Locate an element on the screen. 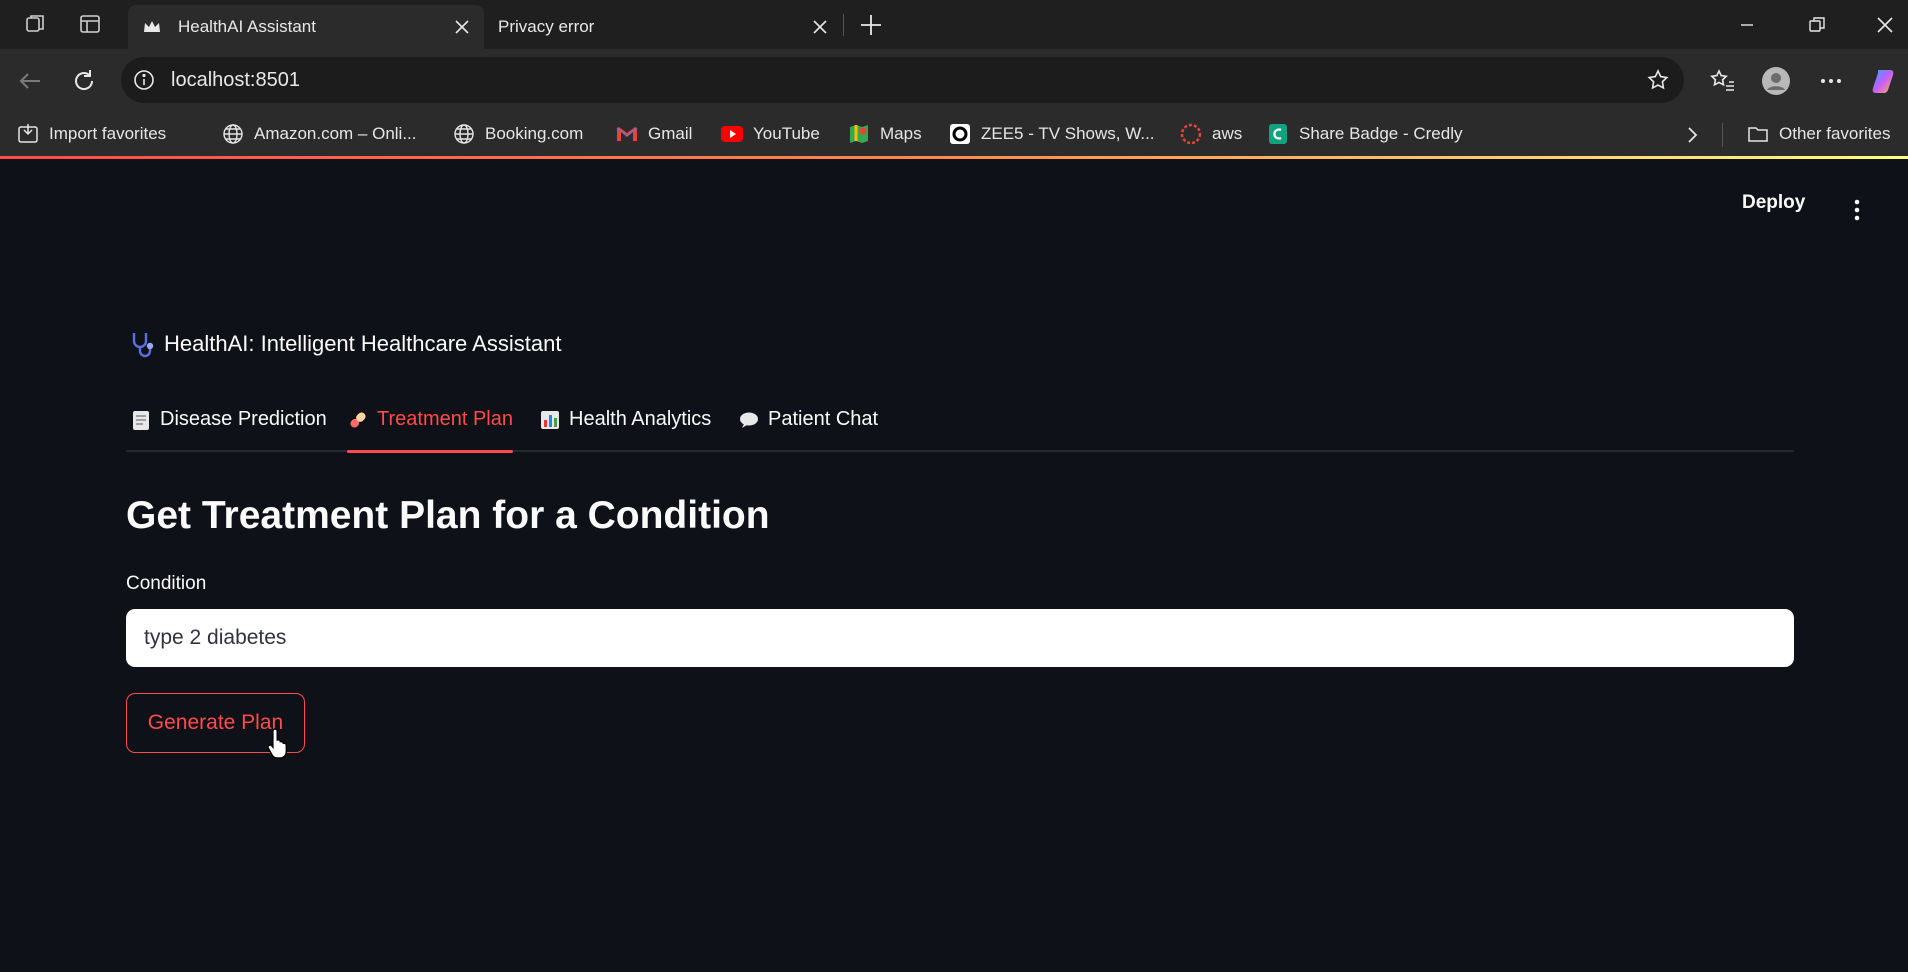 The width and height of the screenshot is (1908, 972). bar-chart-icon is located at coordinates (550, 420).